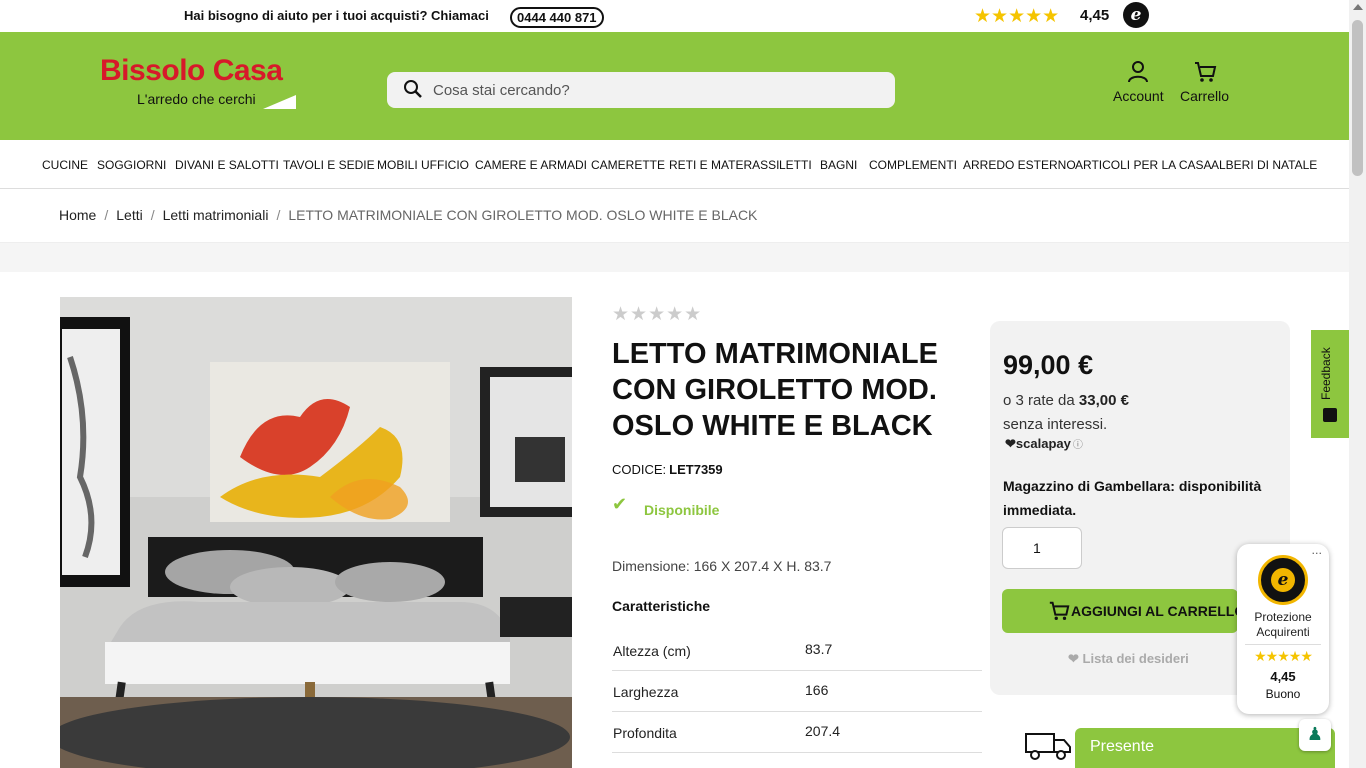 This screenshot has height=768, width=1366. I want to click on breadcrumb-letti-matrimoniali: Letti matrimoniali, so click(216, 215).